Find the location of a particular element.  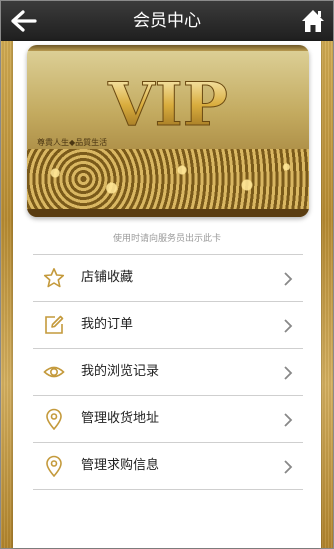

page-title: 会员中心 is located at coordinates (167, 21).